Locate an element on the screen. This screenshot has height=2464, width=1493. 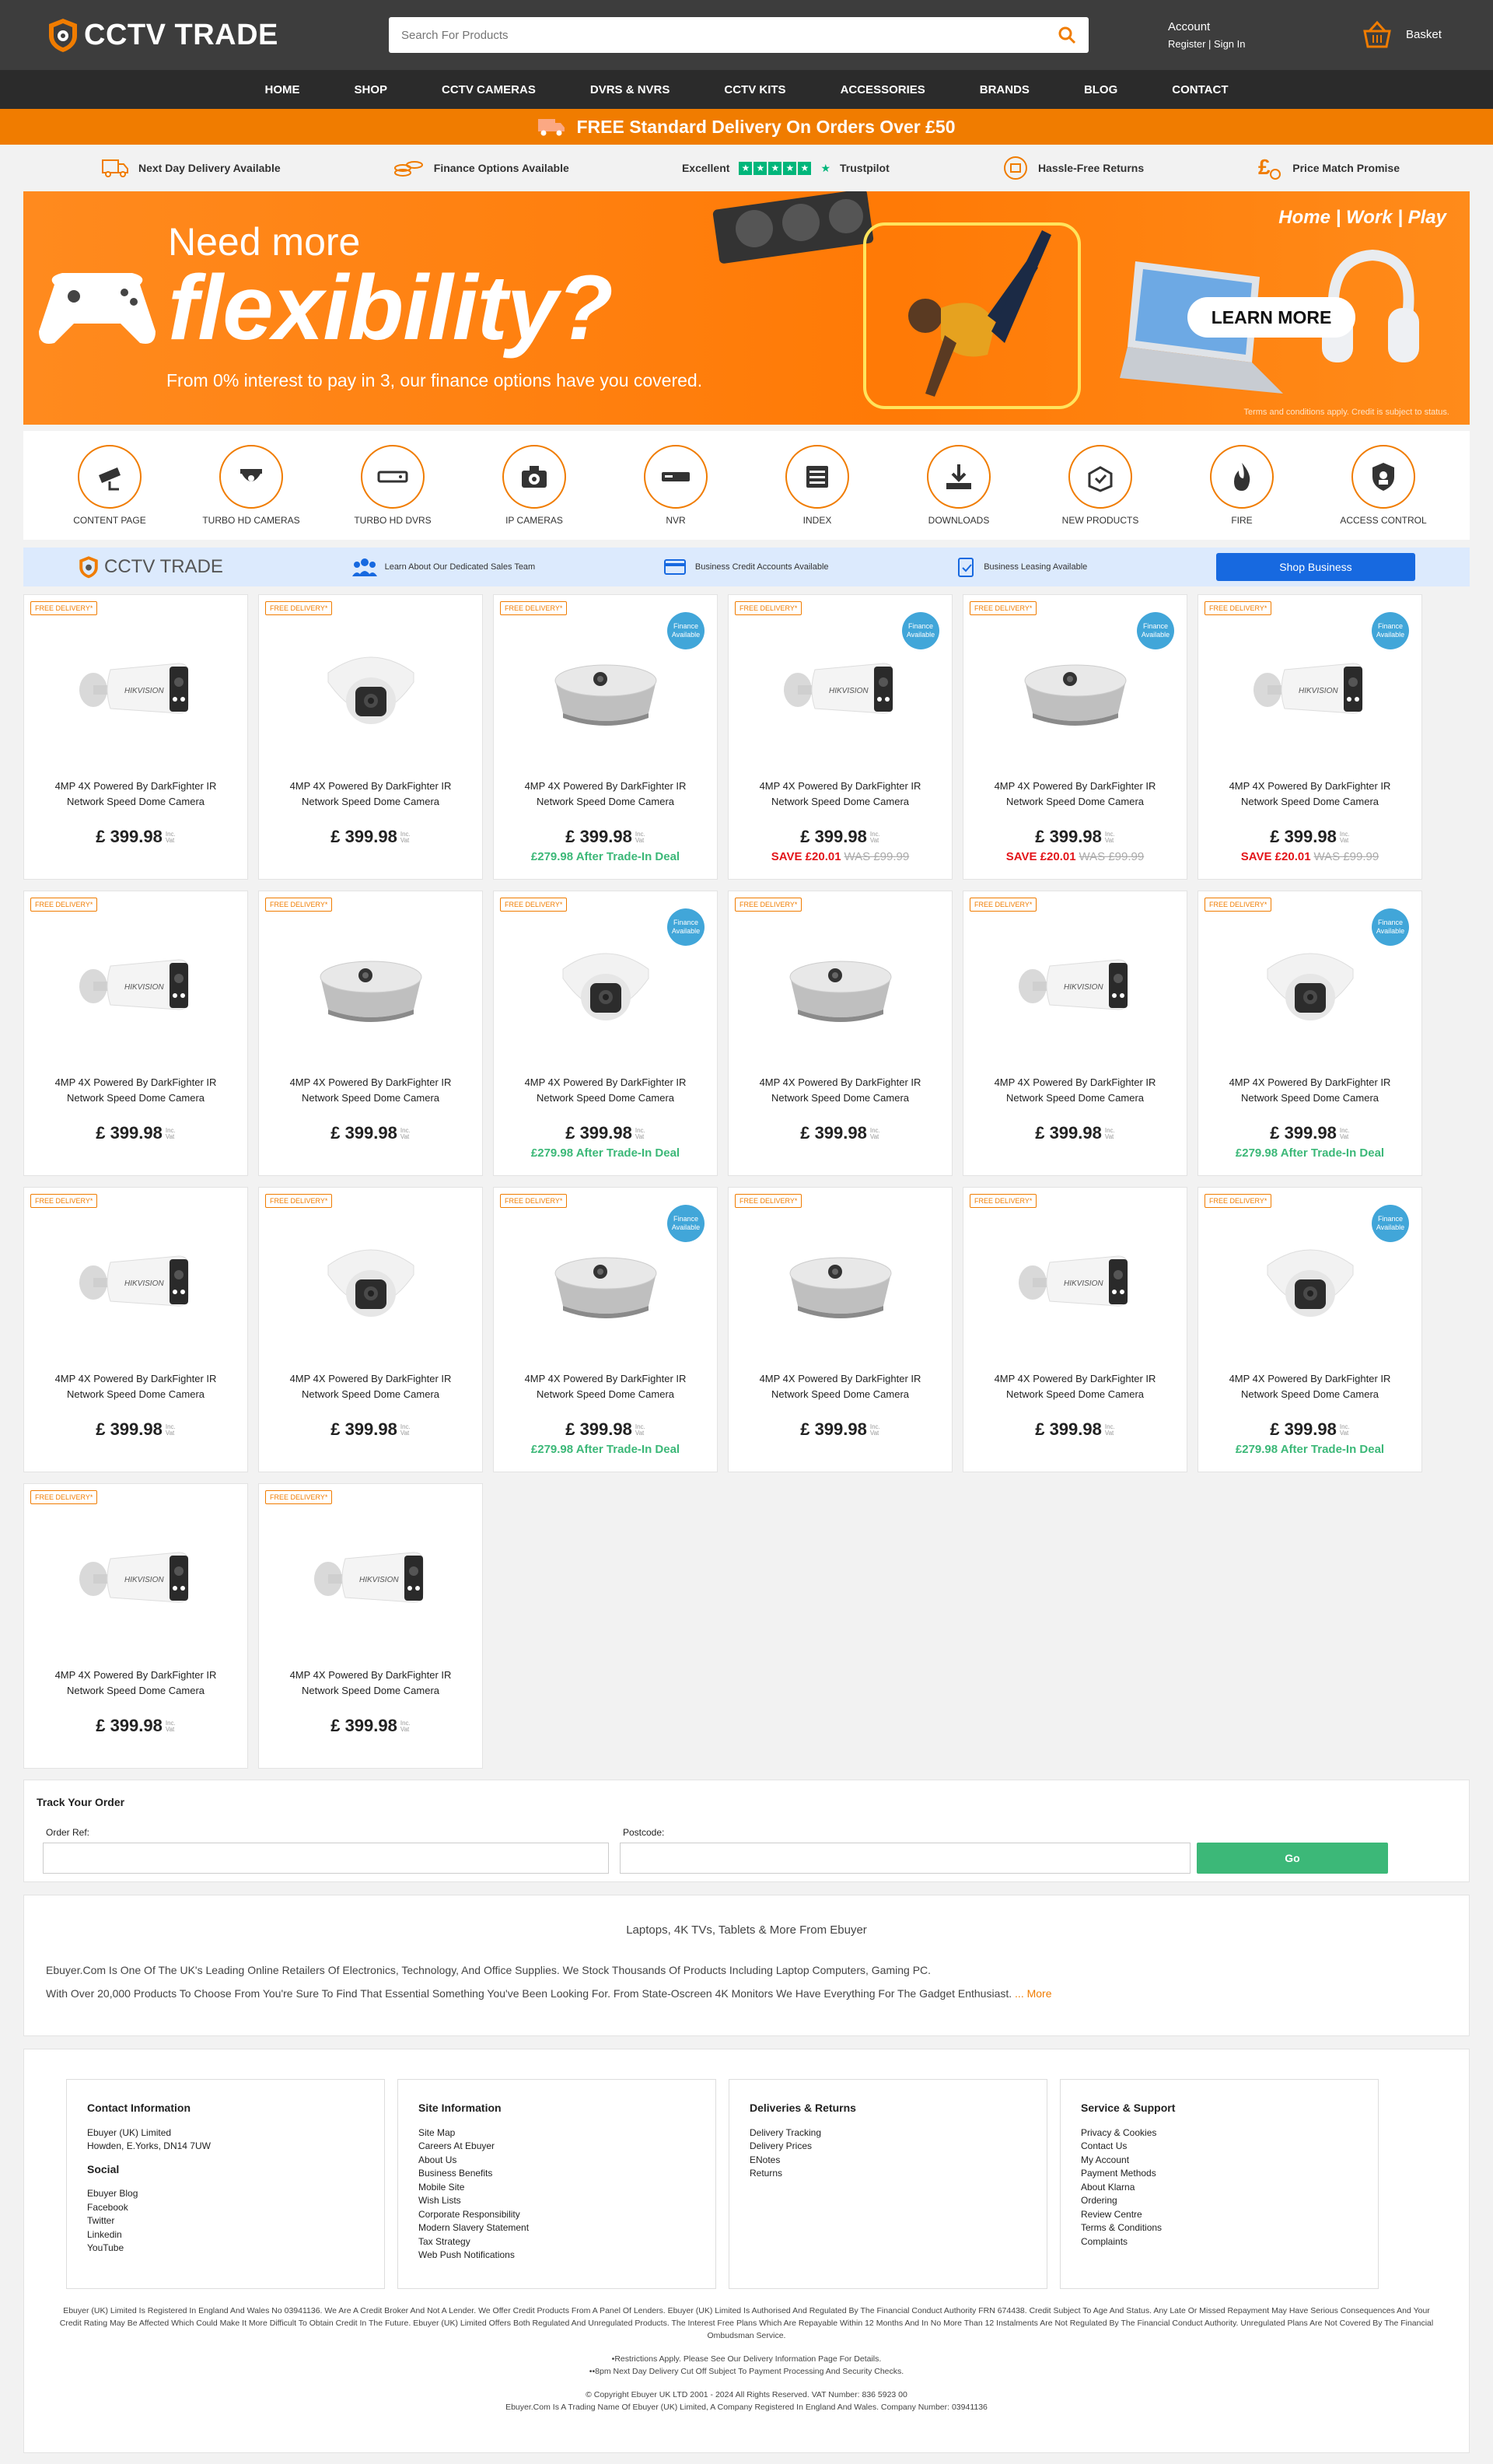
footer-link: Terms & Conditions is located at coordinates (1219, 2228).